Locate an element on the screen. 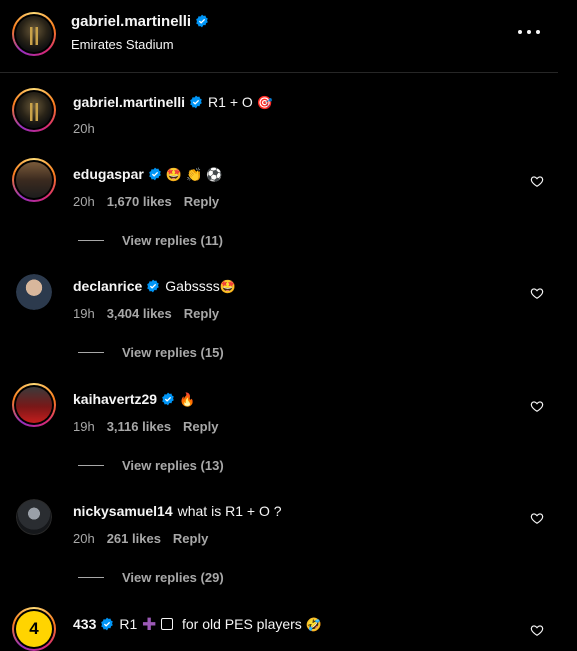  caption-emoji: 🎯 is located at coordinates (264, 103).